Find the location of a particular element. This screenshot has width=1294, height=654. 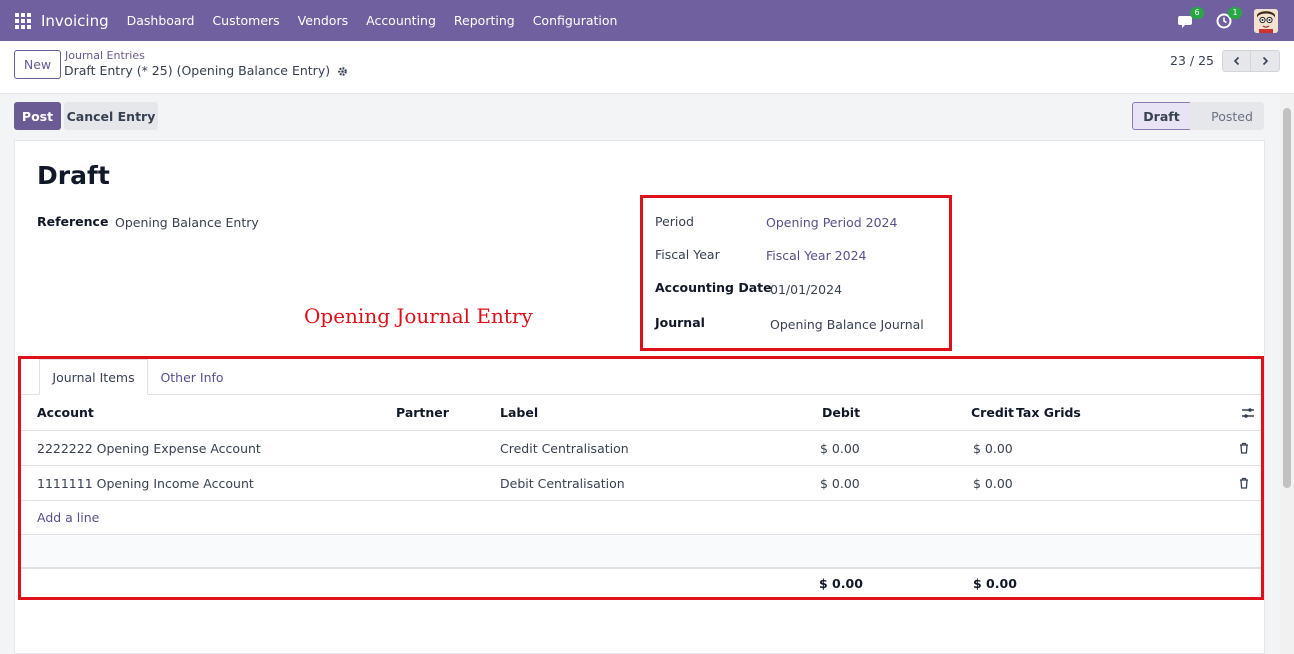

menu-customers: Customers is located at coordinates (245, 20).